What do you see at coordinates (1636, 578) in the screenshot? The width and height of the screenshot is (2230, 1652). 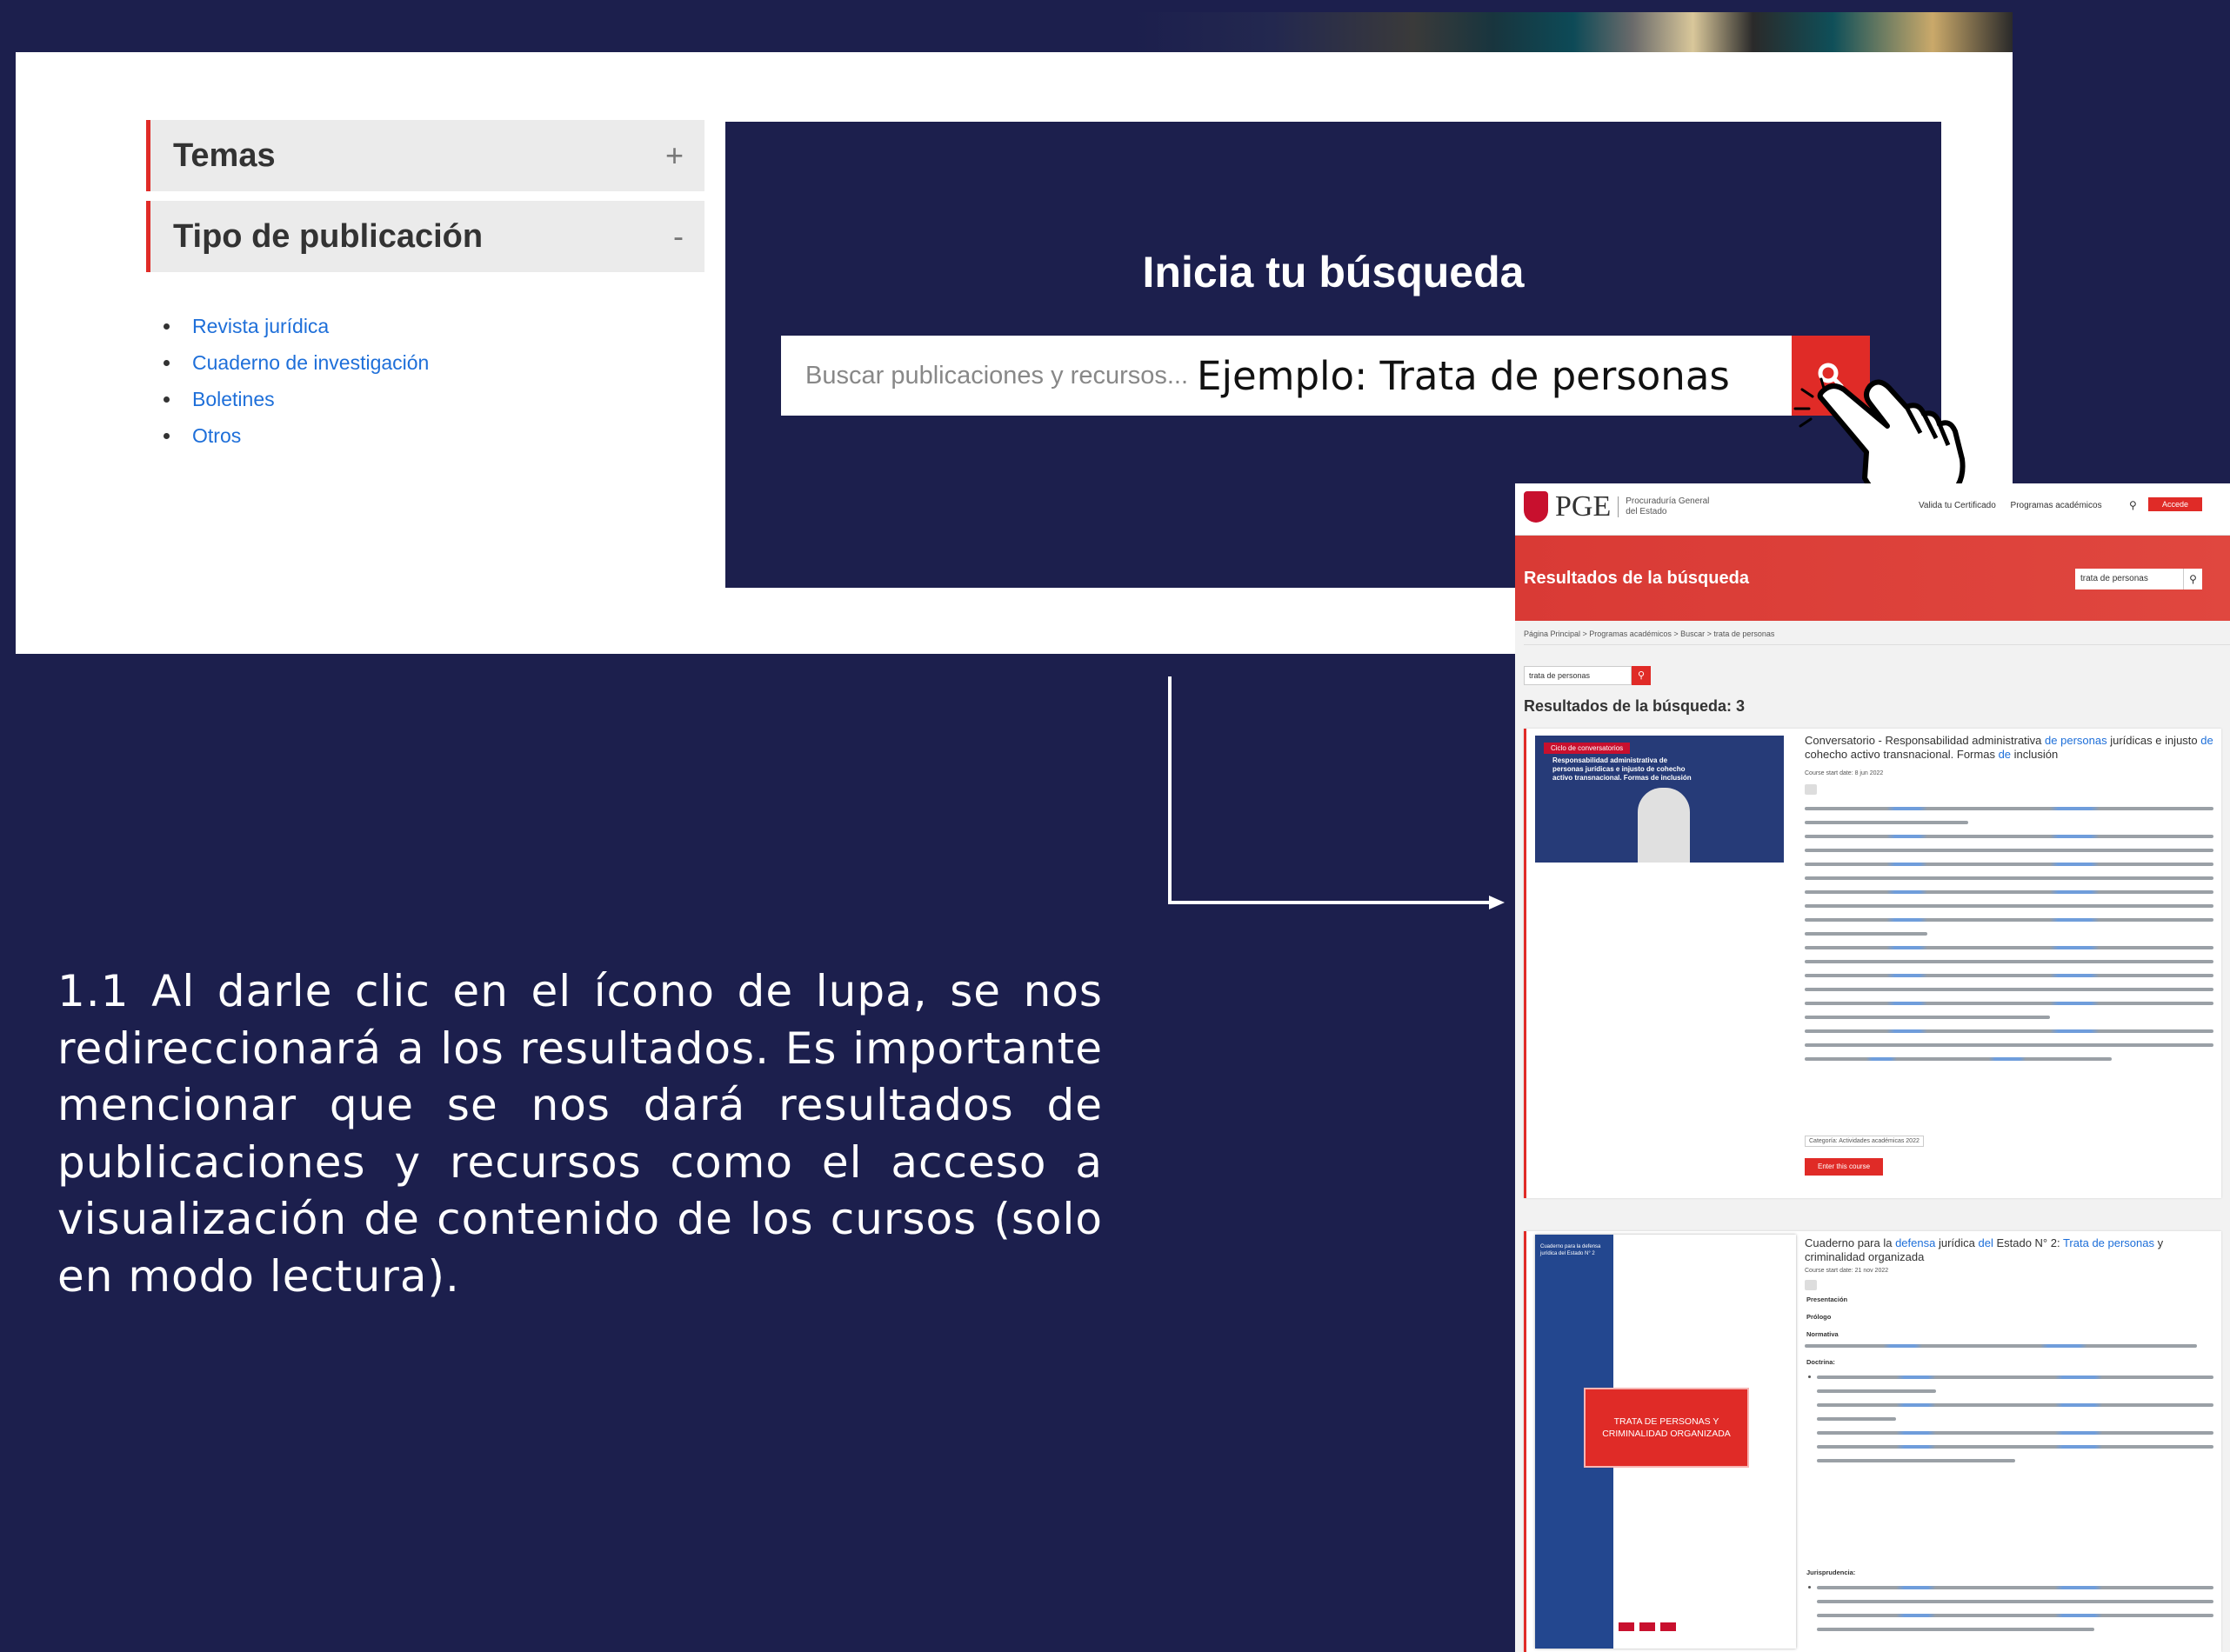 I see `banner-title: Resultados de la búsqueda` at bounding box center [1636, 578].